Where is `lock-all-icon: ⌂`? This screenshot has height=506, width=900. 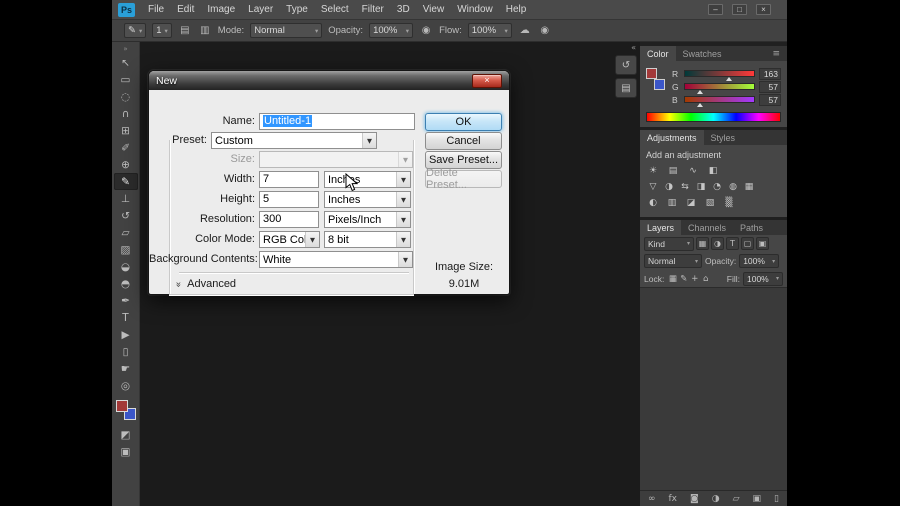
lock-all-icon: ⌂ is located at coordinates (705, 279).